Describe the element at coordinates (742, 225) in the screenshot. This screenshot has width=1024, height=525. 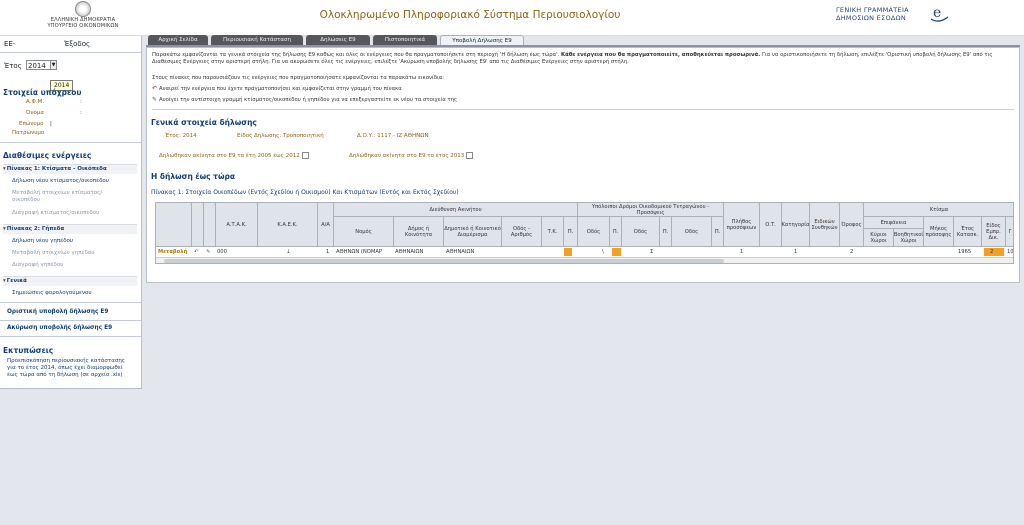
I see `table-header-plithos: Πλήθος προσόψεων` at that location.